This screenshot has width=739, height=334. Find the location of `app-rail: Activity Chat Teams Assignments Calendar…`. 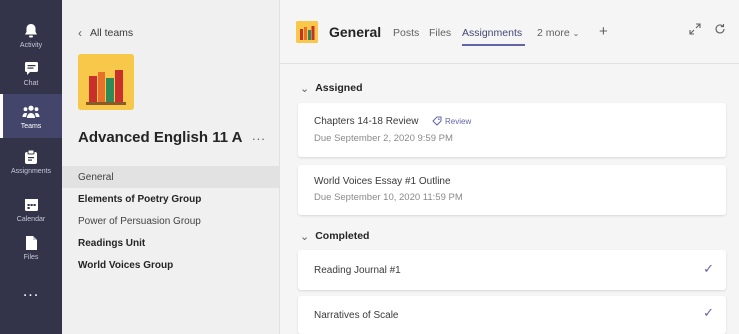

app-rail: Activity Chat Teams Assignments Calendar… is located at coordinates (31, 167).